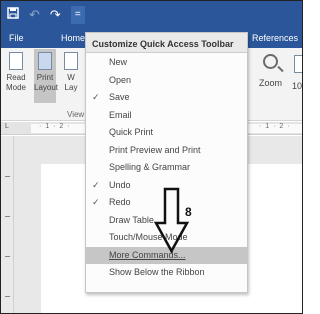 The image size is (320, 314). Describe the element at coordinates (76, 114) in the screenshot. I see `view-group-label: View` at that location.